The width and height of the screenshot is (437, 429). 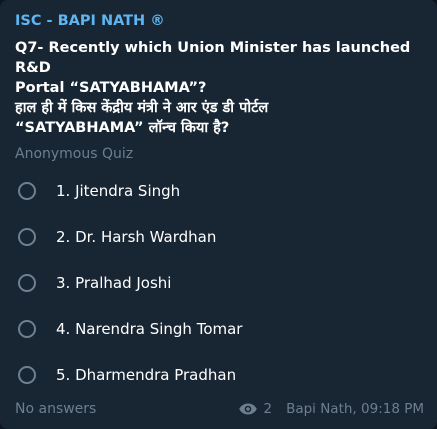 What do you see at coordinates (146, 375) in the screenshot?
I see `option-label: 5. Dharmendra Pradhan` at bounding box center [146, 375].